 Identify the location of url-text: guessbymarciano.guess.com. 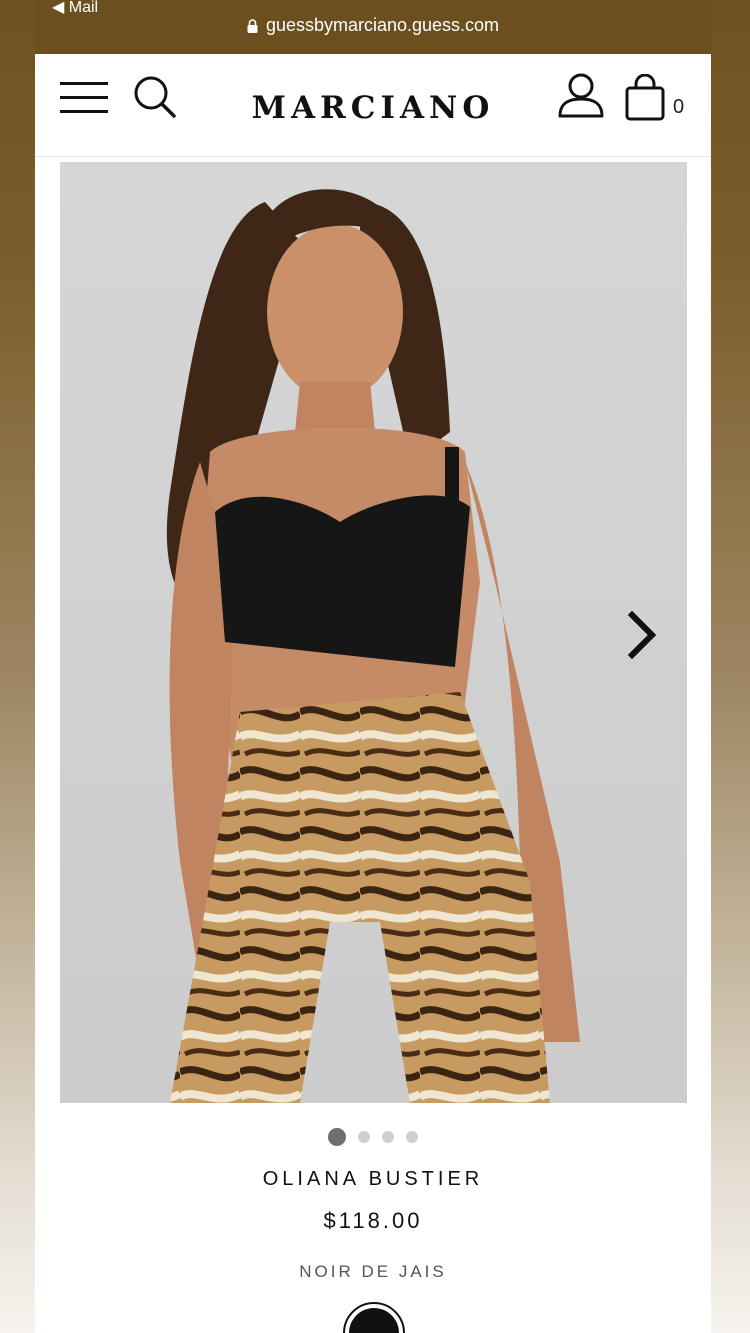
(382, 25).